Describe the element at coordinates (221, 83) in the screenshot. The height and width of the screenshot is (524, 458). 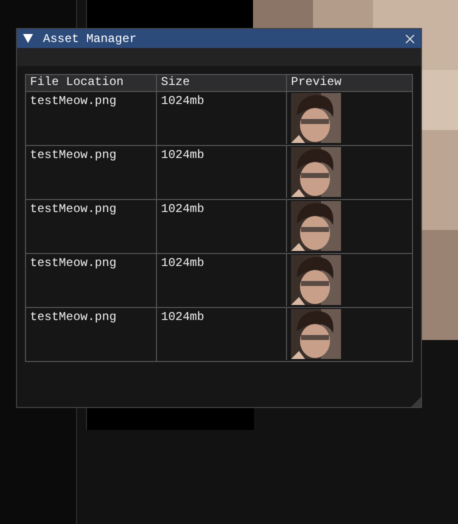
I see `column-header: Size` at that location.